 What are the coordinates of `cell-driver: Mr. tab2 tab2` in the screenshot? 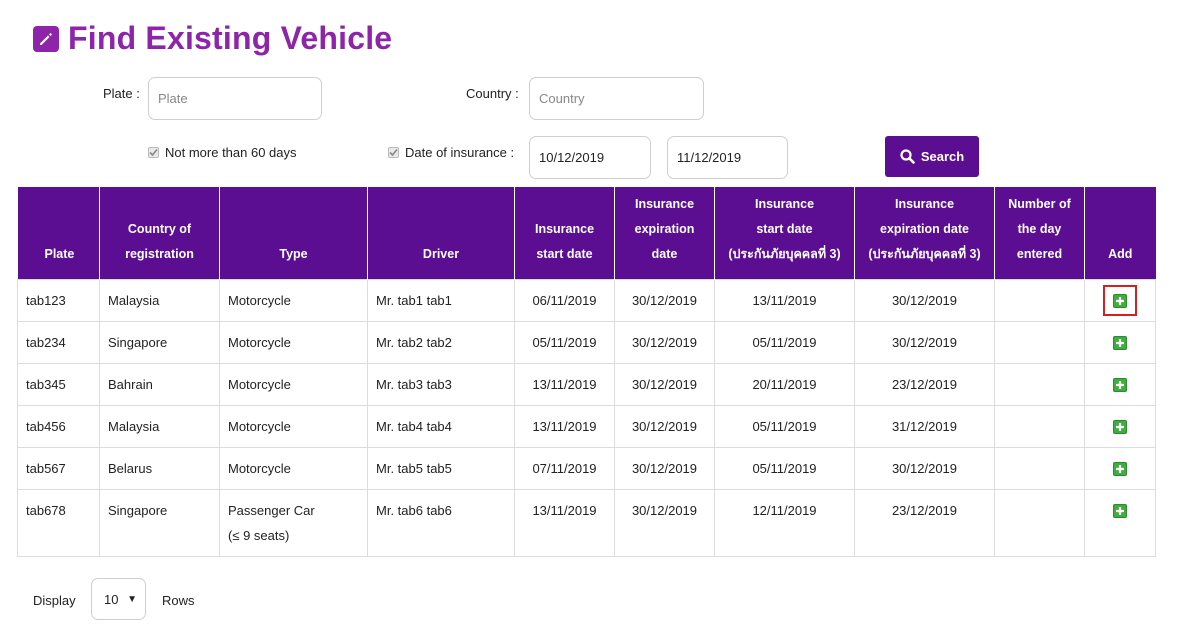 It's located at (441, 342).